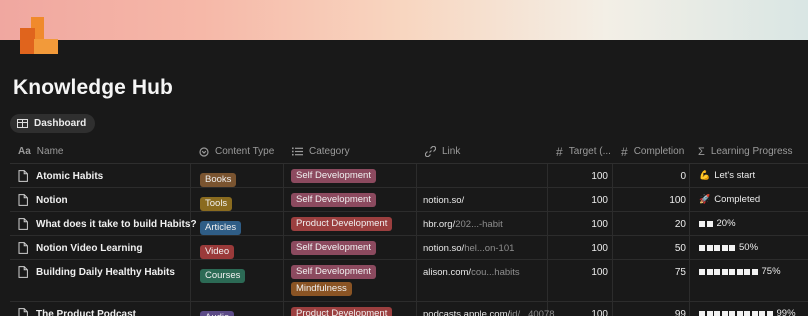 The height and width of the screenshot is (316, 808). I want to click on view-tab-dashboard: Dashboard, so click(53, 123).